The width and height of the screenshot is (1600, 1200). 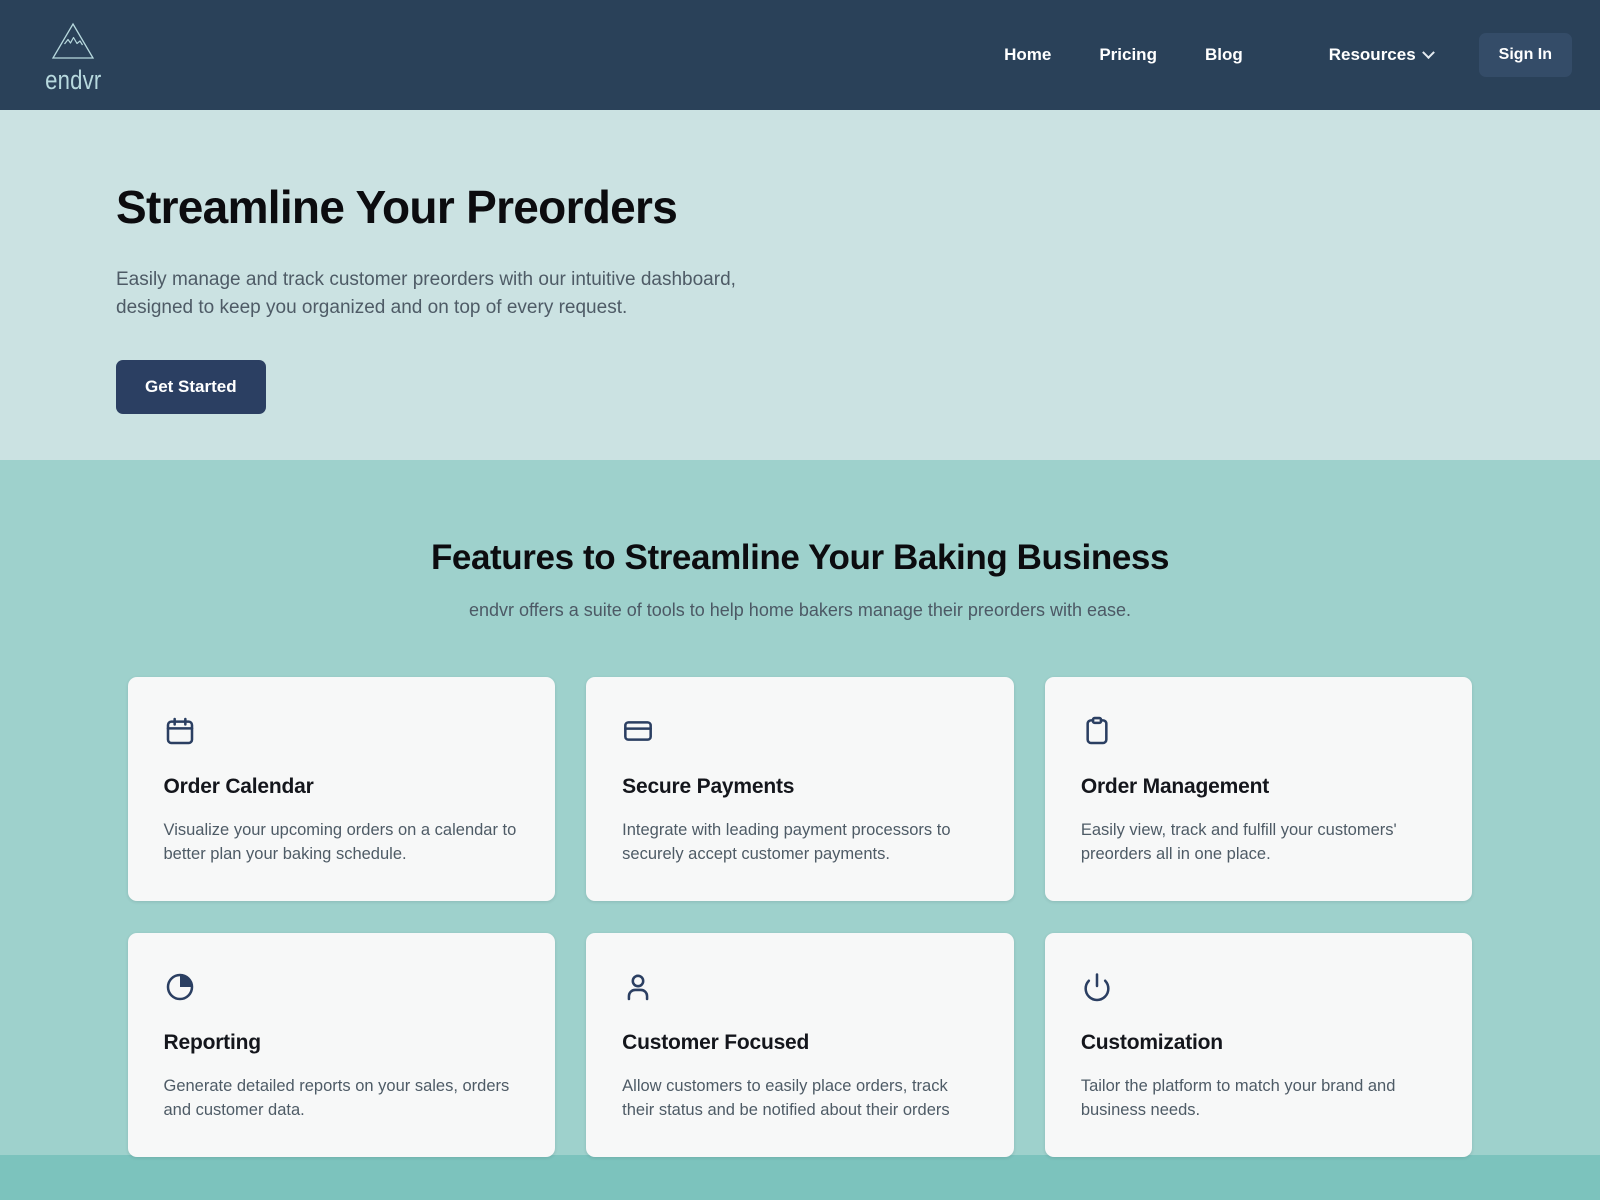 What do you see at coordinates (1259, 988) in the screenshot?
I see `power-icon` at bounding box center [1259, 988].